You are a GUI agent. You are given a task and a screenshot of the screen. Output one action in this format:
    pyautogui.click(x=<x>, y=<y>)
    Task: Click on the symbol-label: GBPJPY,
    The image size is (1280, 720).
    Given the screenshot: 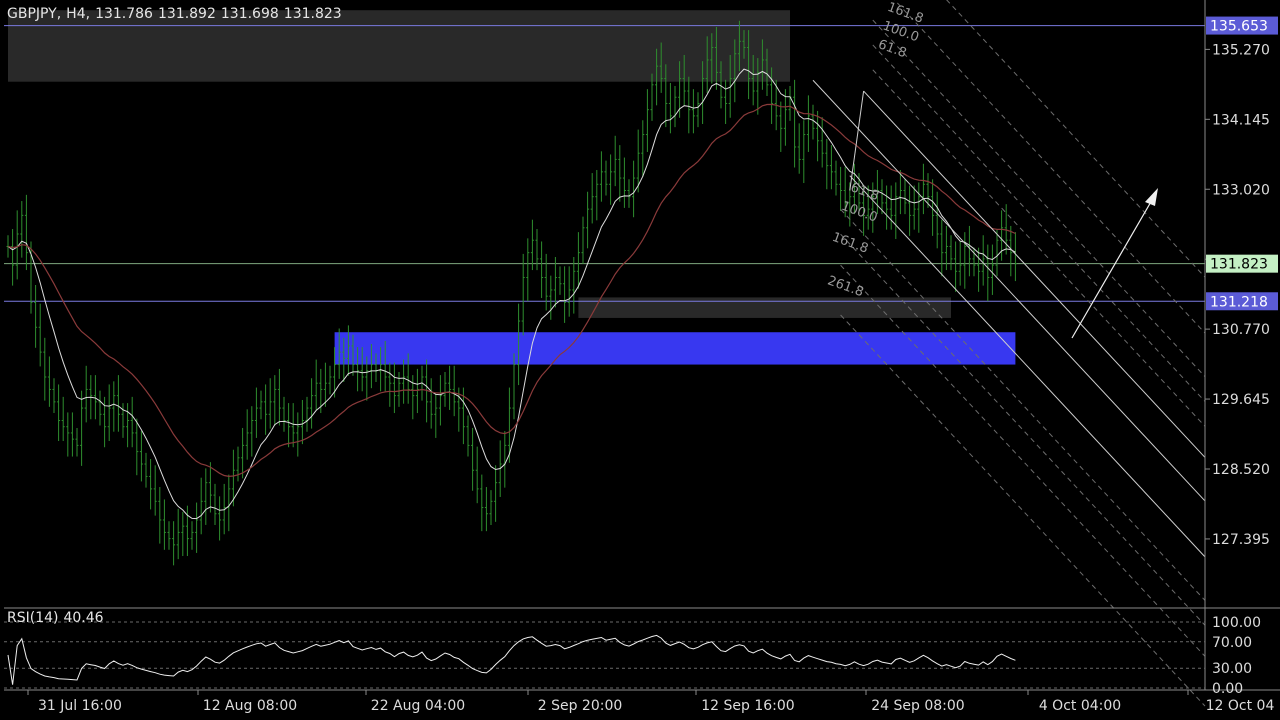 What is the action you would take?
    pyautogui.click(x=34, y=14)
    